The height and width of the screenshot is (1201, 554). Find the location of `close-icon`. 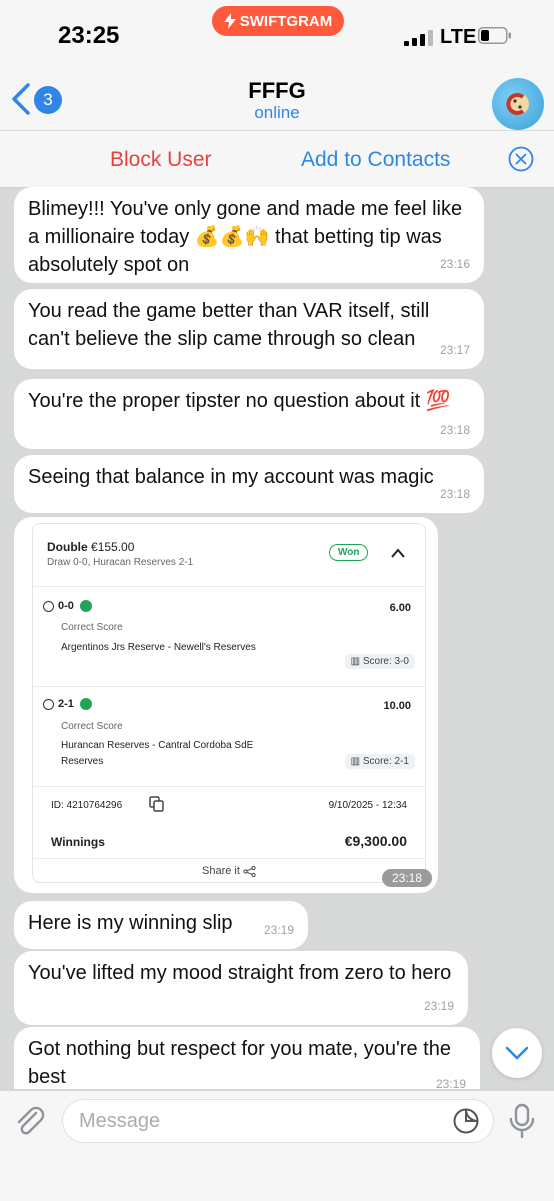

close-icon is located at coordinates (521, 159).